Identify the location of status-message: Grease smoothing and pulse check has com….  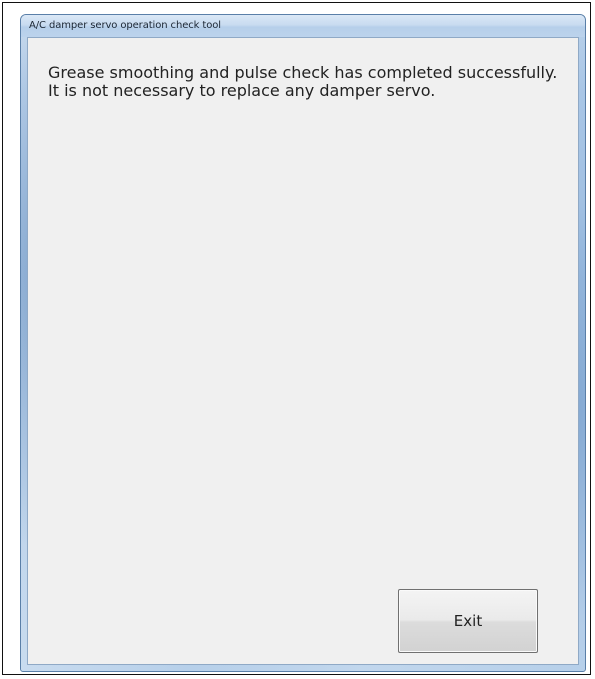
(303, 82).